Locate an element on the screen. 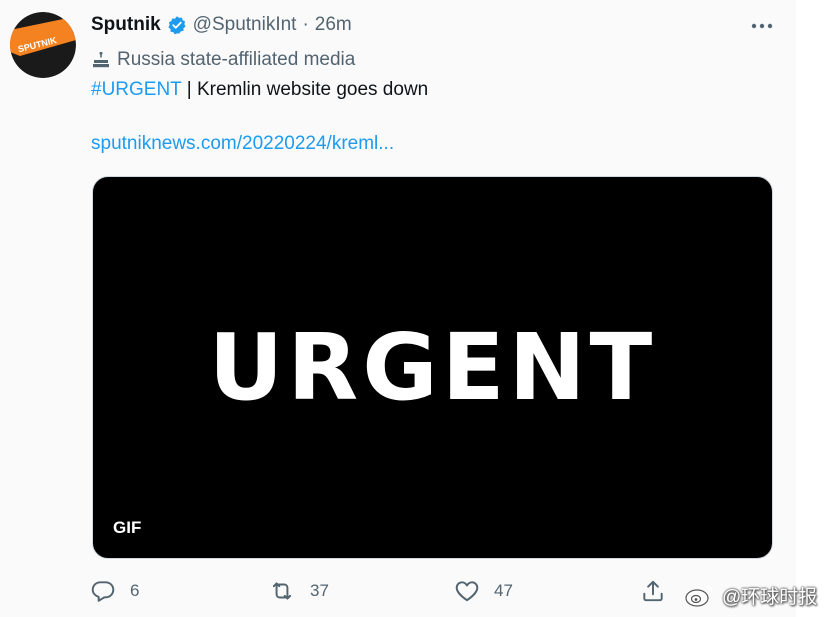  state-media-label: Russia state-affiliated media is located at coordinates (223, 60).